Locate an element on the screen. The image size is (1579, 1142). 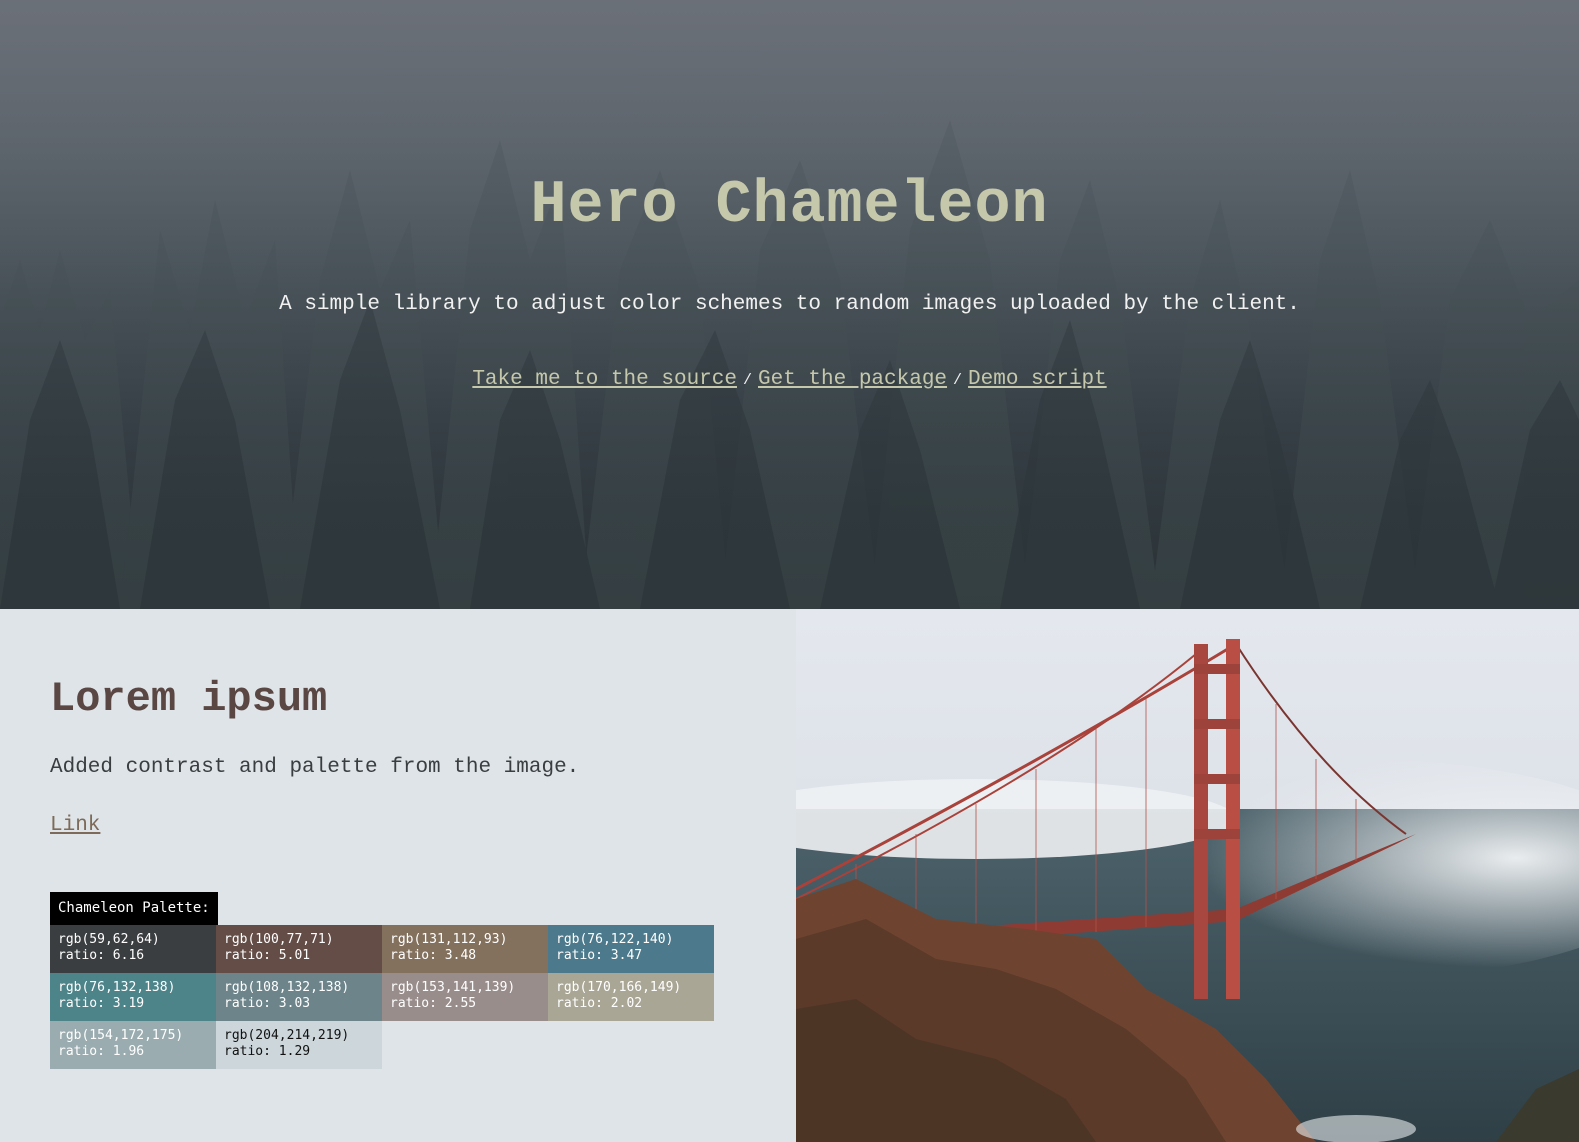
swatch-ratio: ratio: 1.96 is located at coordinates (101, 1051).